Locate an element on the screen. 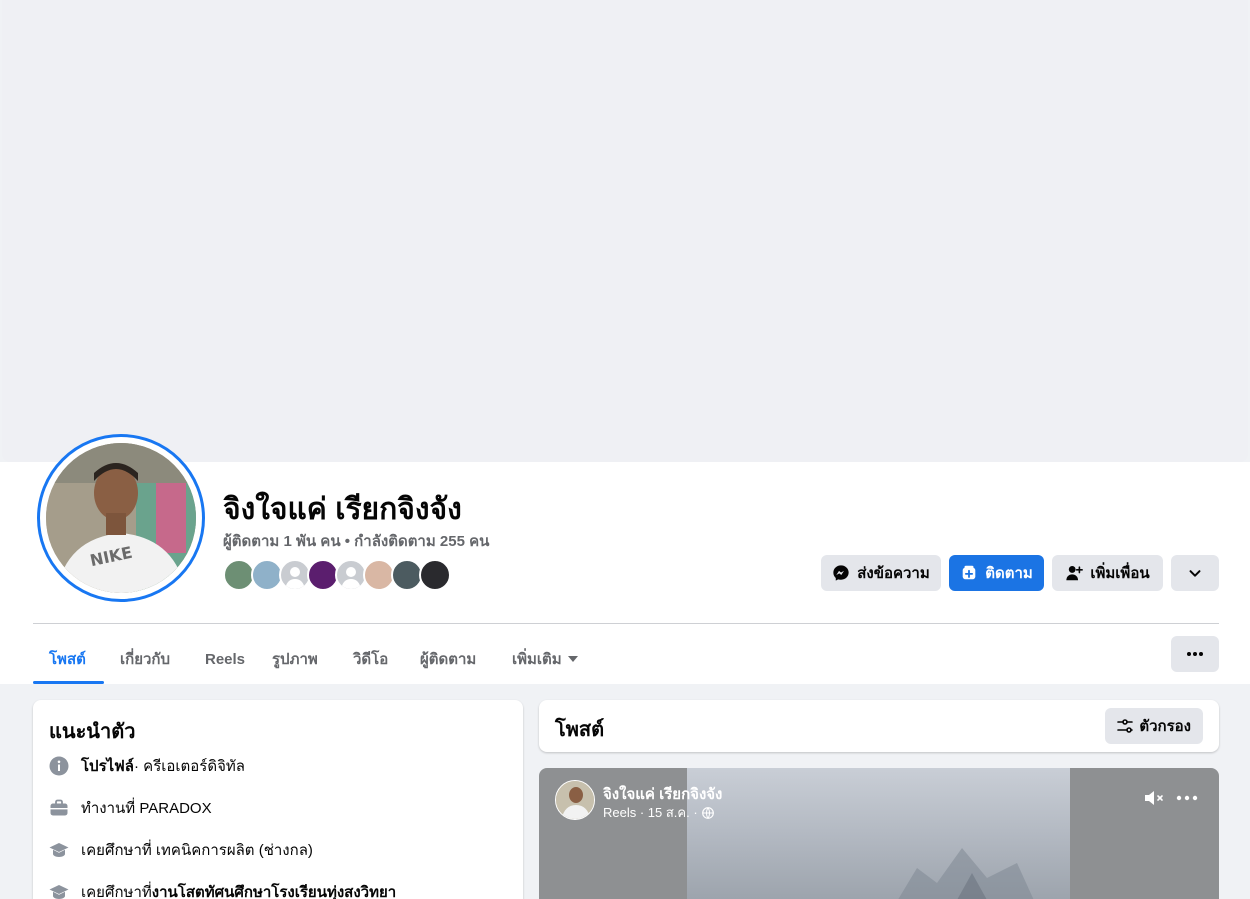  reel-video-frame is located at coordinates (878, 833).